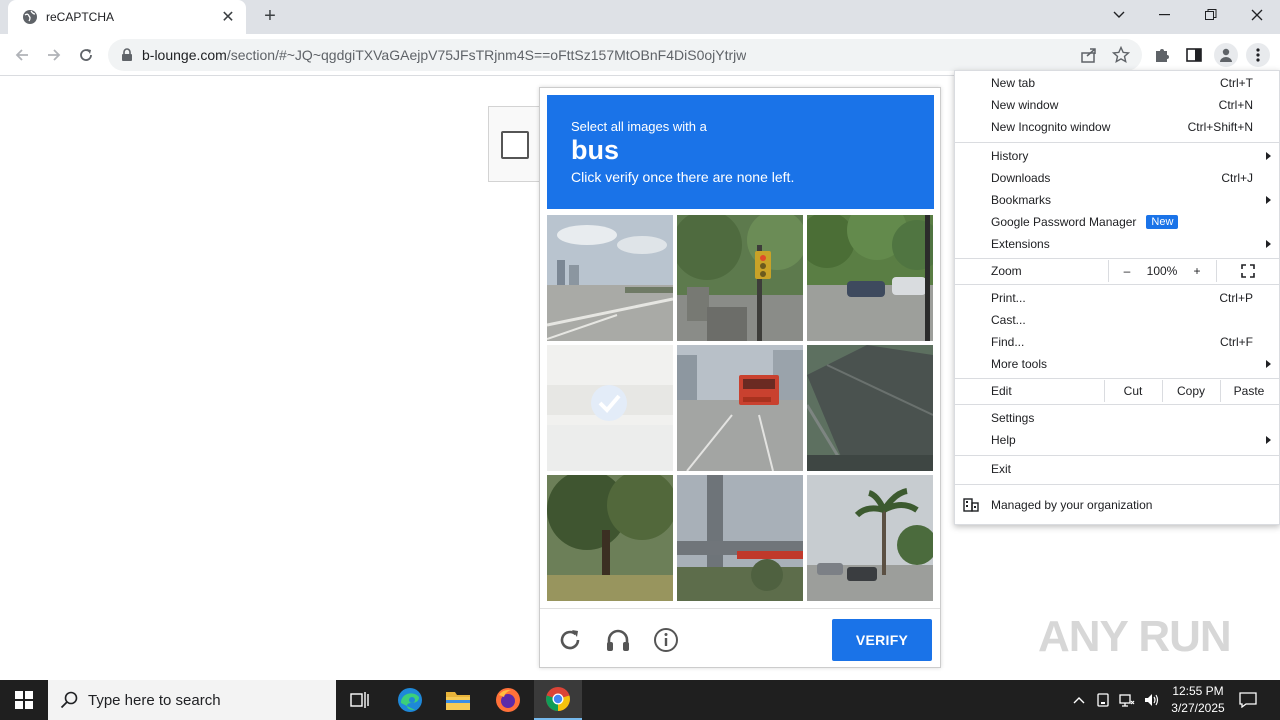 The height and width of the screenshot is (720, 1280). I want to click on extensions-button, so click(1162, 55).